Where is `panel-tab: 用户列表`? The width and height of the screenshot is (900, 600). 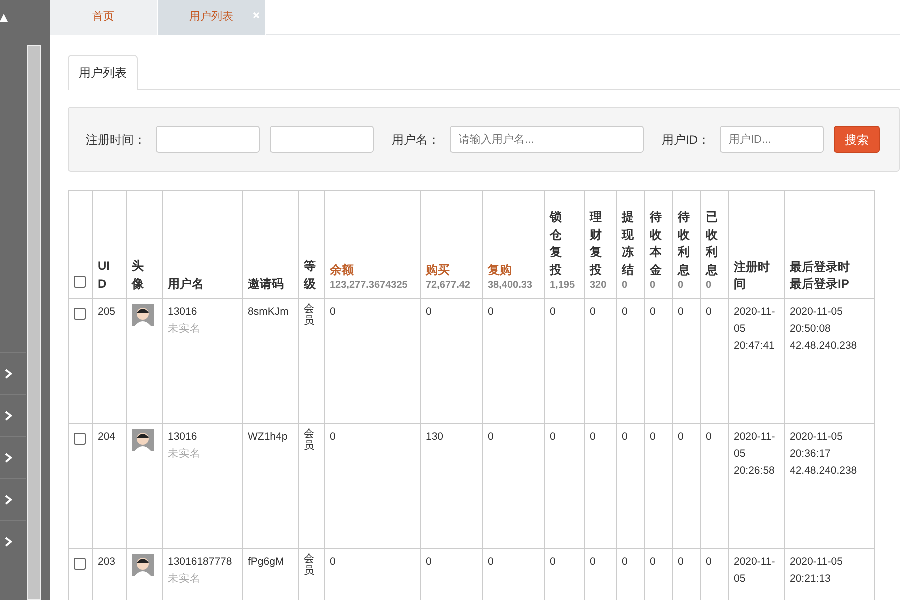
panel-tab: 用户列表 is located at coordinates (103, 72).